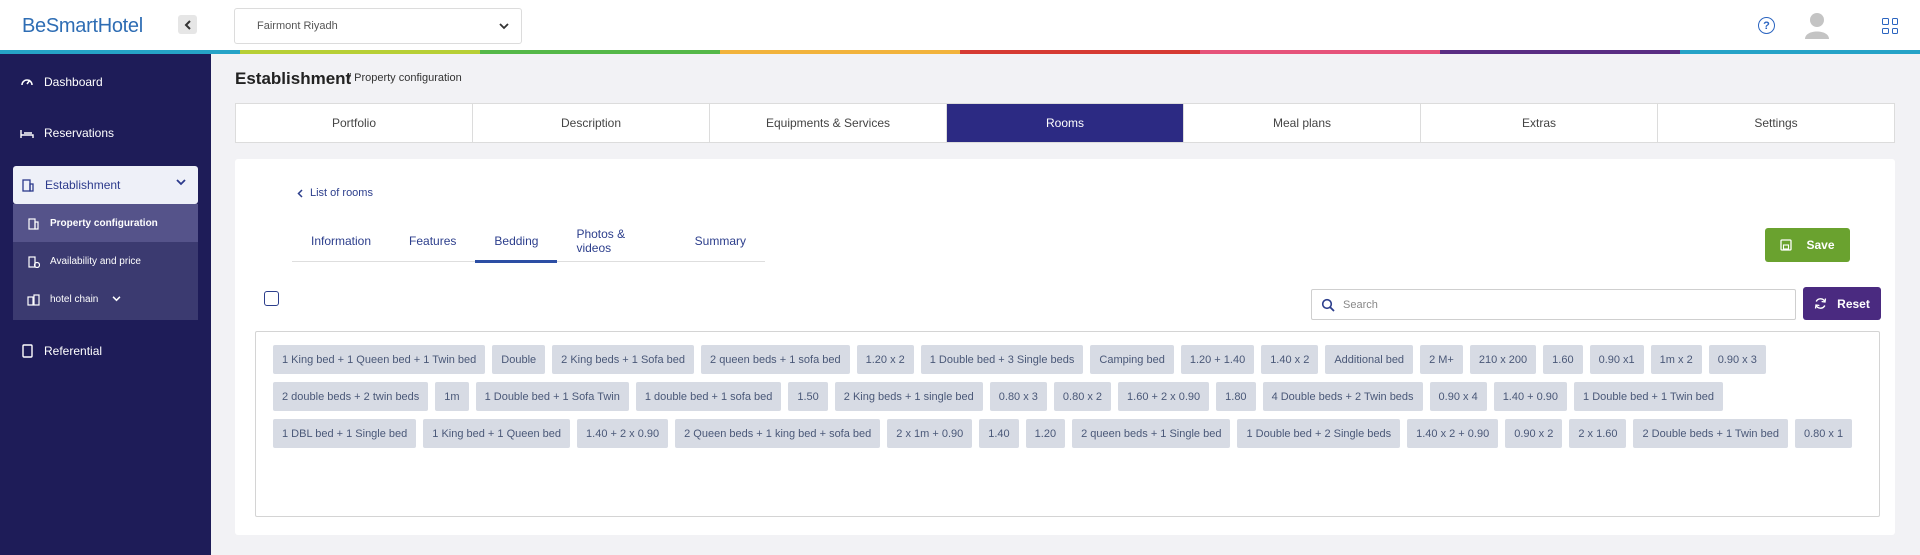 The image size is (1920, 555). Describe the element at coordinates (775, 359) in the screenshot. I see `bedding-chip: 2 queen beds + 1 sofa bed` at that location.